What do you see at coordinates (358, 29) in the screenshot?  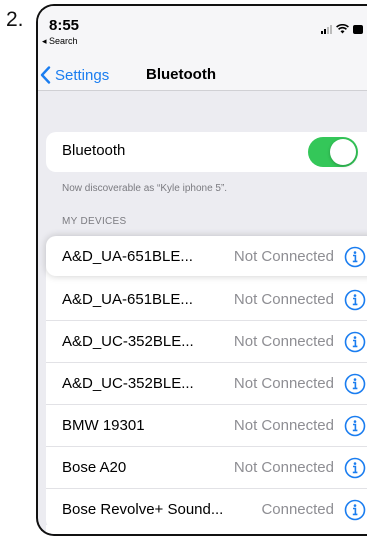 I see `battery-icon` at bounding box center [358, 29].